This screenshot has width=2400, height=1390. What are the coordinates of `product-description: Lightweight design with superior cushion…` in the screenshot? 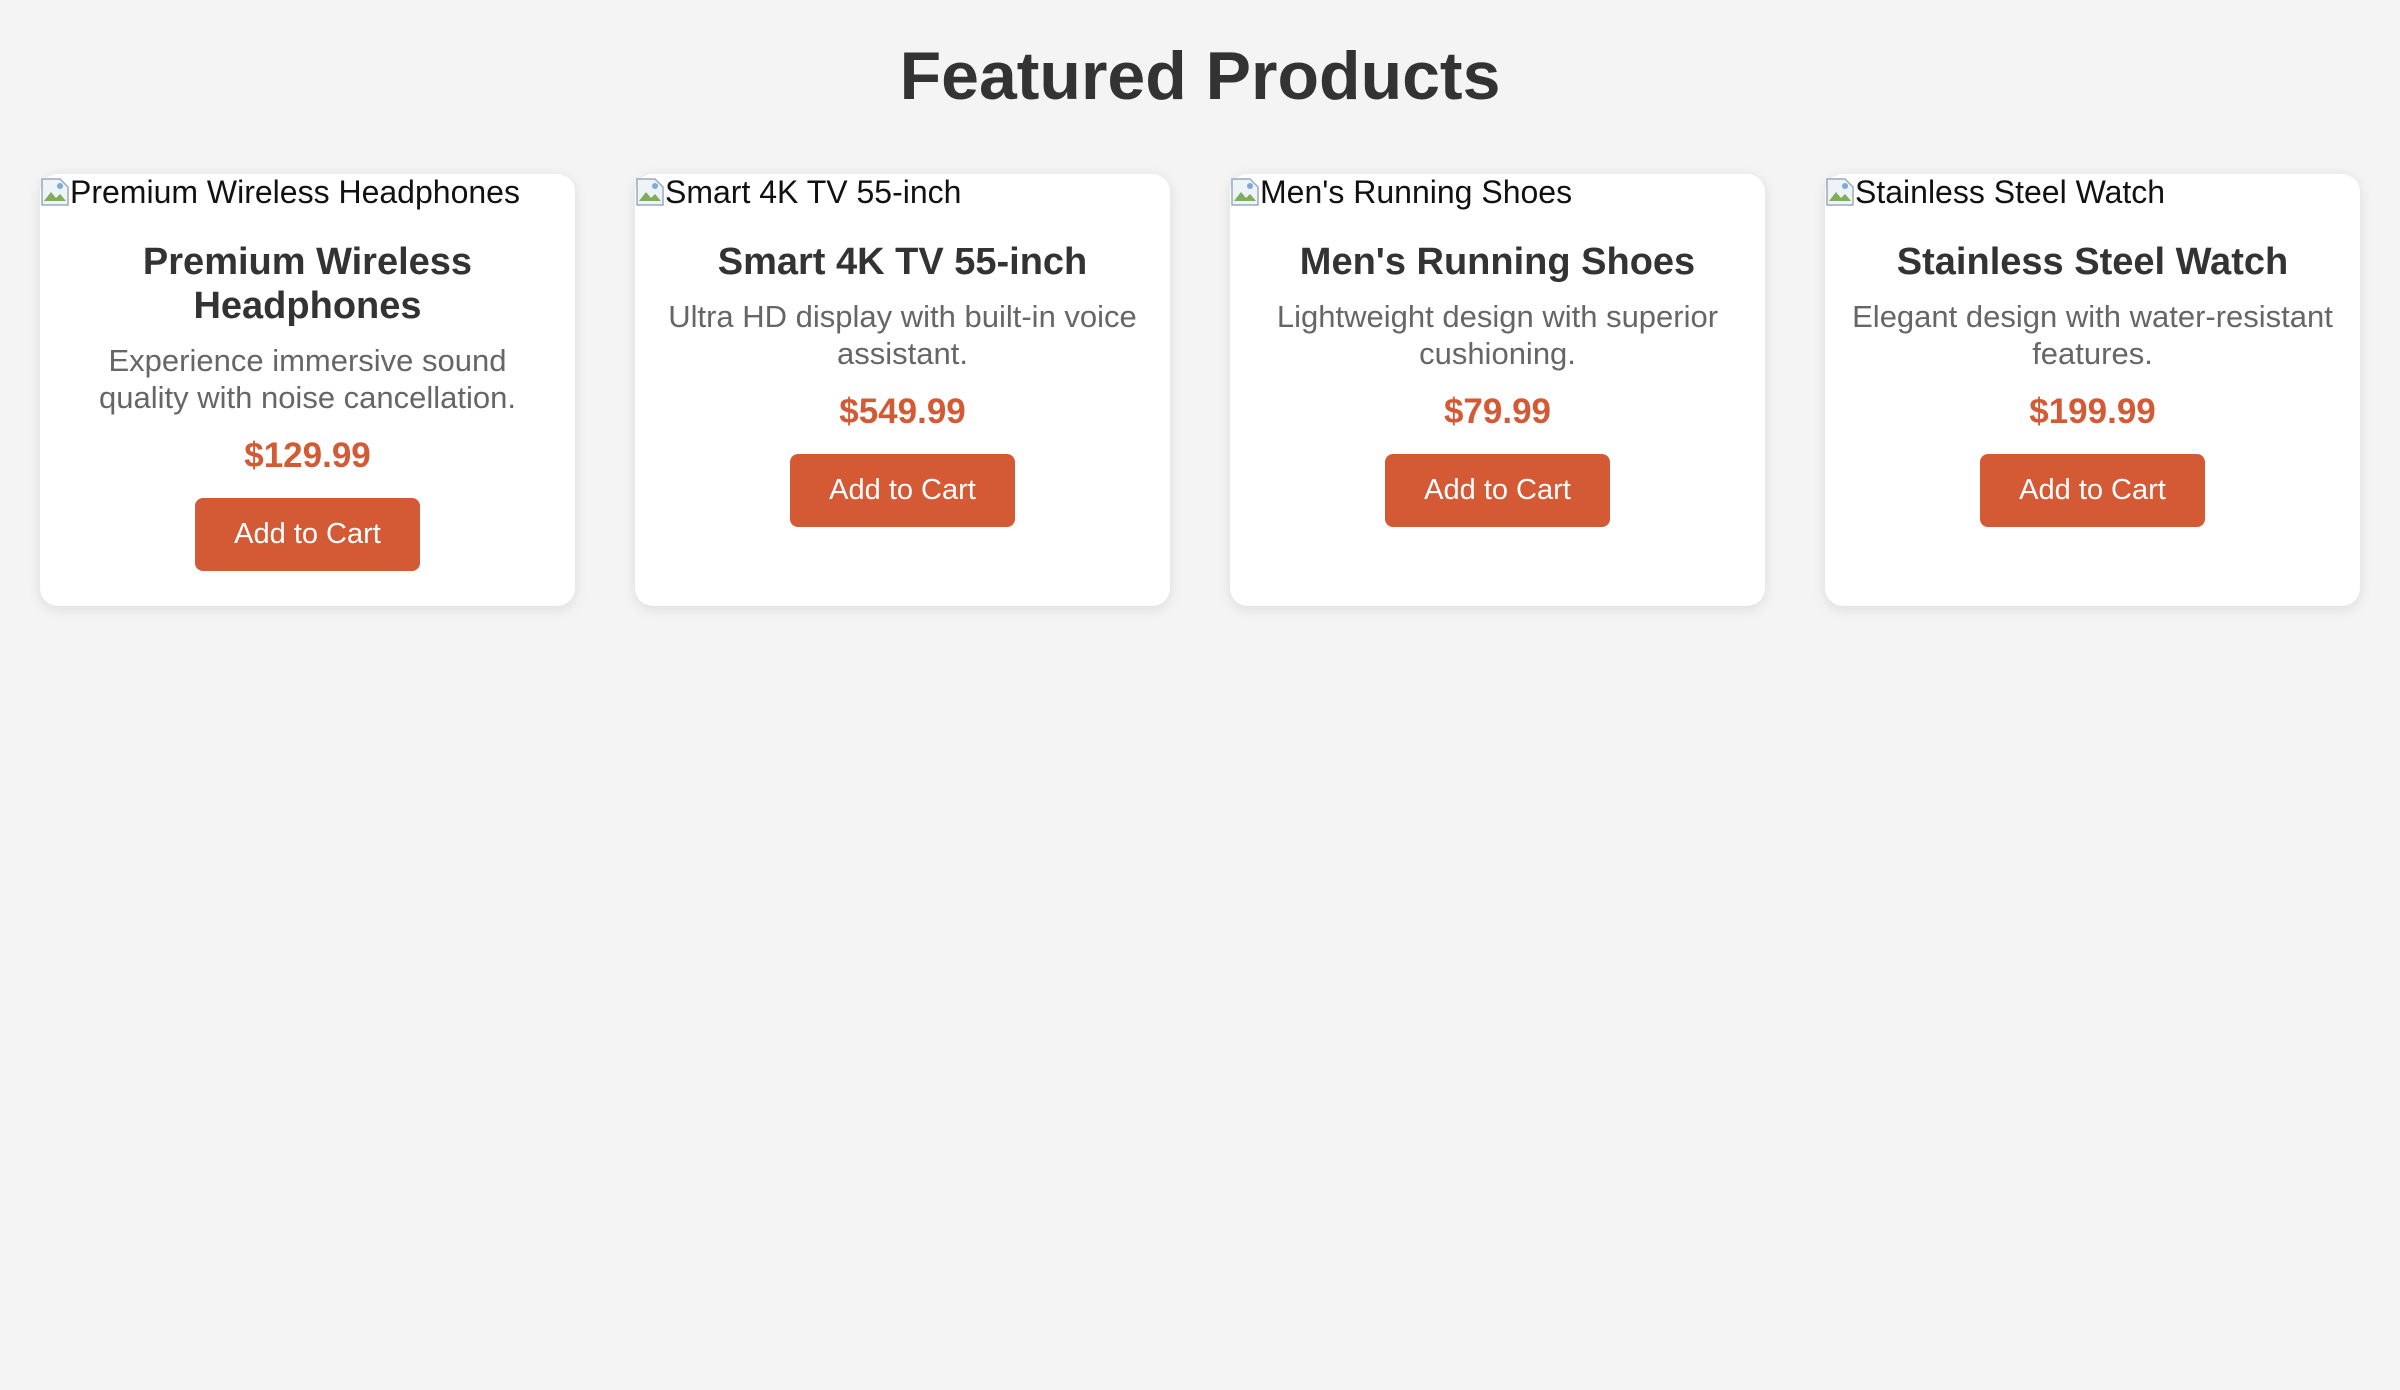 It's located at (1497, 335).